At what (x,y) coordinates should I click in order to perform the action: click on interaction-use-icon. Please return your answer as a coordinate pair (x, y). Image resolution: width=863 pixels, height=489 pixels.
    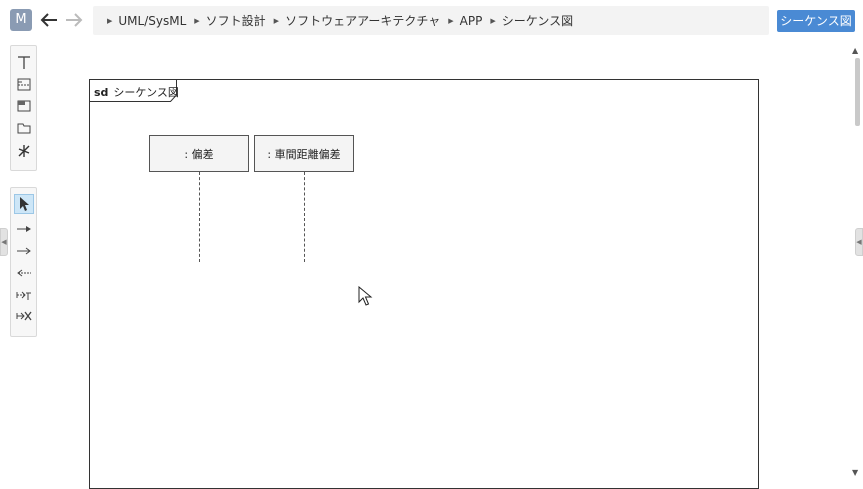
    Looking at the image, I should click on (24, 106).